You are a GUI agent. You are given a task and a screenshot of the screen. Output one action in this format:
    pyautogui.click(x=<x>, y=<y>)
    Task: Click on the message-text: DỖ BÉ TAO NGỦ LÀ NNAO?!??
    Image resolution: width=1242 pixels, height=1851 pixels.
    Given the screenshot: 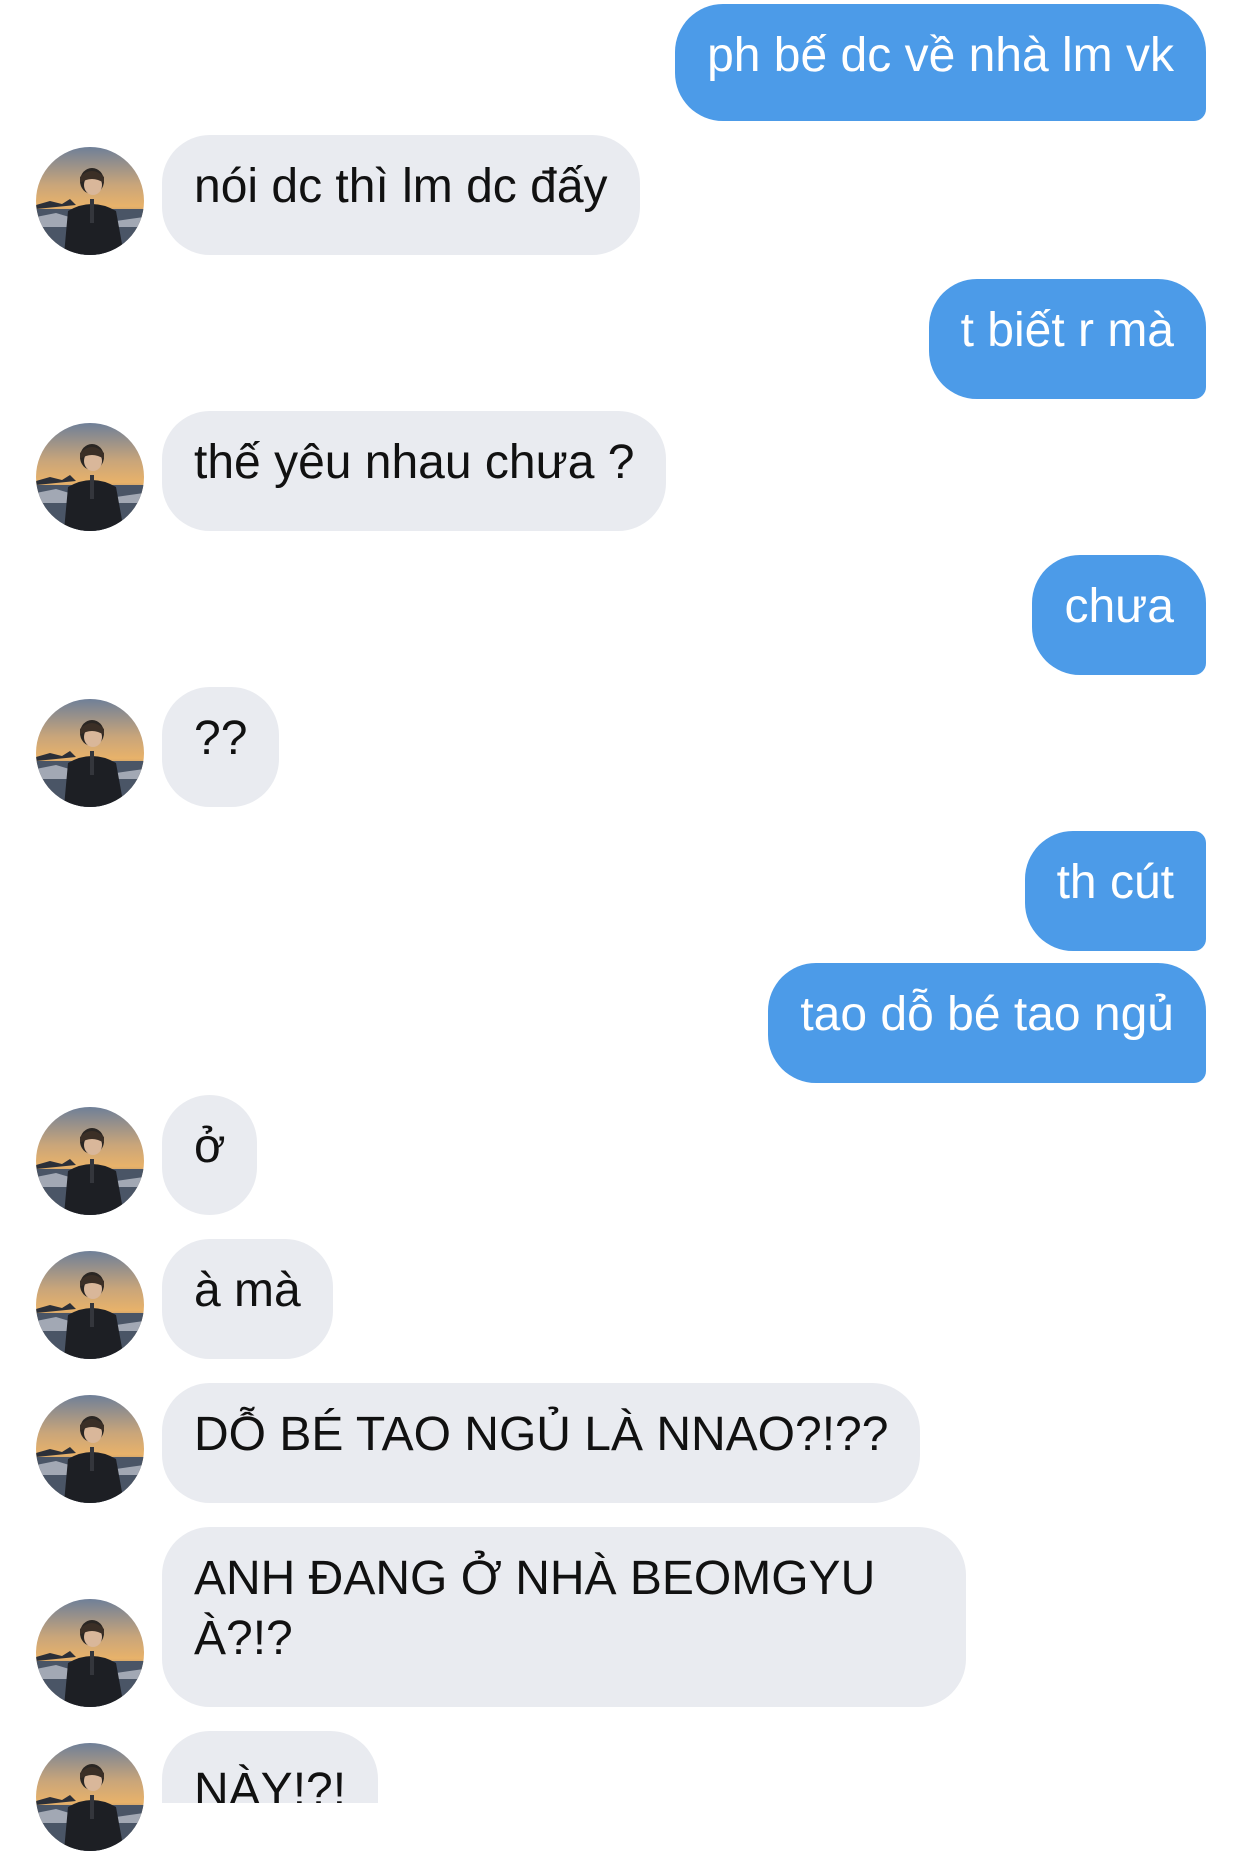 What is the action you would take?
    pyautogui.click(x=541, y=1434)
    